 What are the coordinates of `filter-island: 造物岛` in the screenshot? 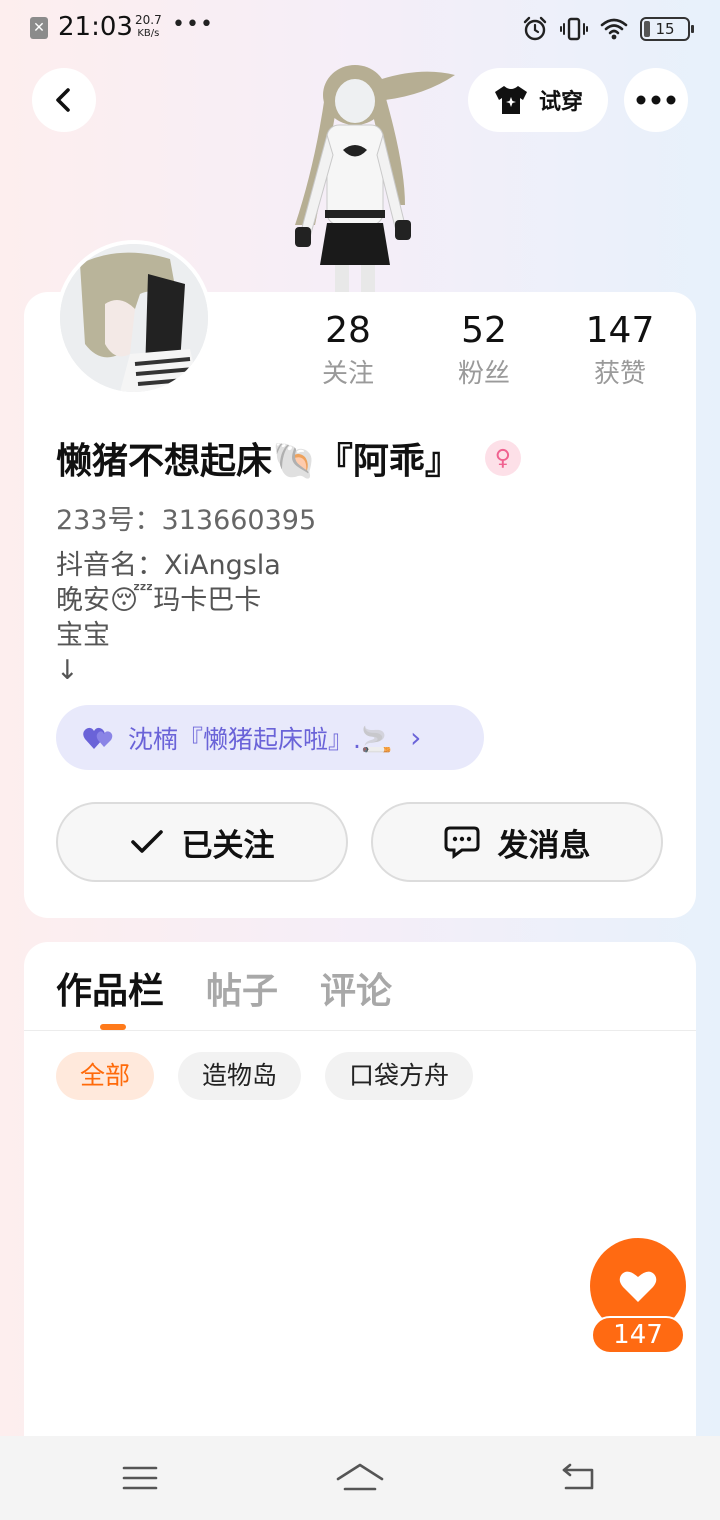 It's located at (240, 1076).